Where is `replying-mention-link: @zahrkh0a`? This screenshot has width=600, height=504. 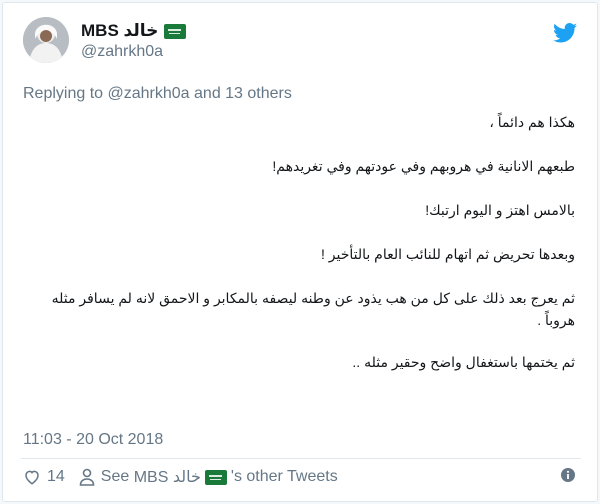
replying-mention-link: @zahrkh0a is located at coordinates (149, 93).